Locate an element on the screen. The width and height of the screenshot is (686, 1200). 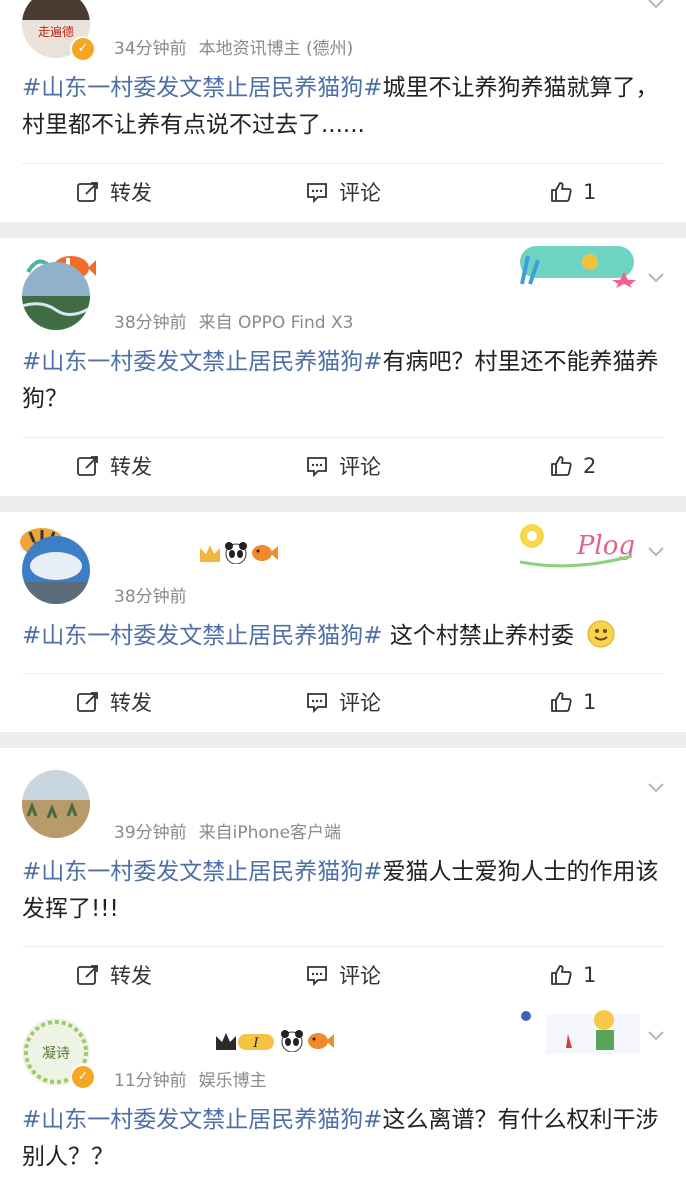
avatar-lettering: 走遍德 is located at coordinates (56, 31).